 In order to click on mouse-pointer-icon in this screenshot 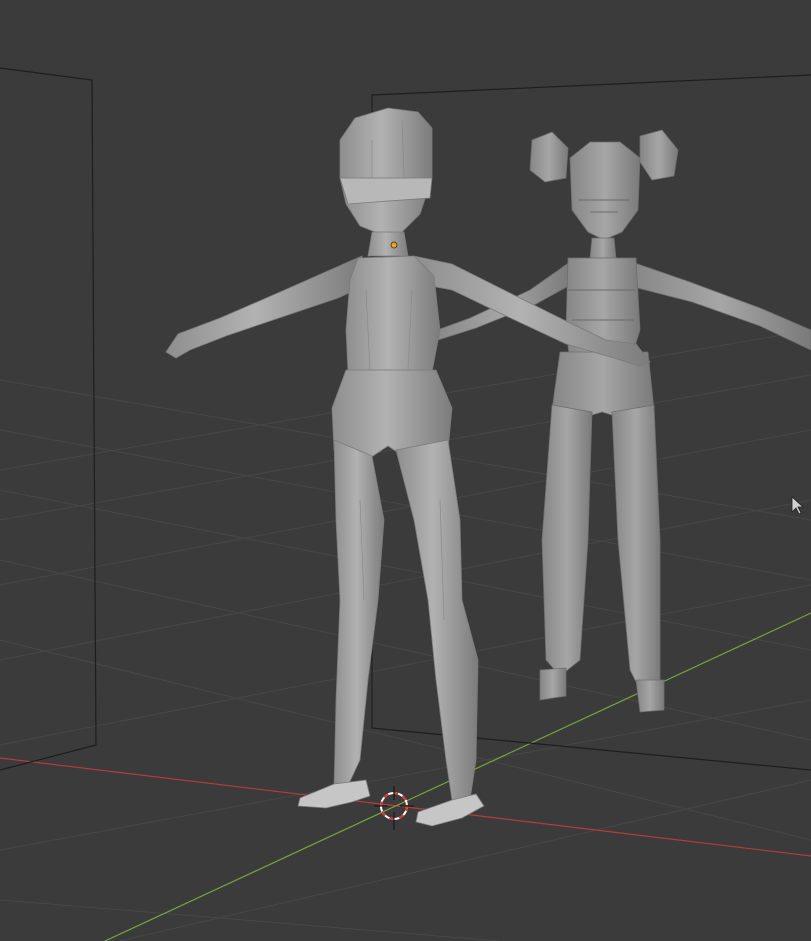, I will do `click(798, 505)`.